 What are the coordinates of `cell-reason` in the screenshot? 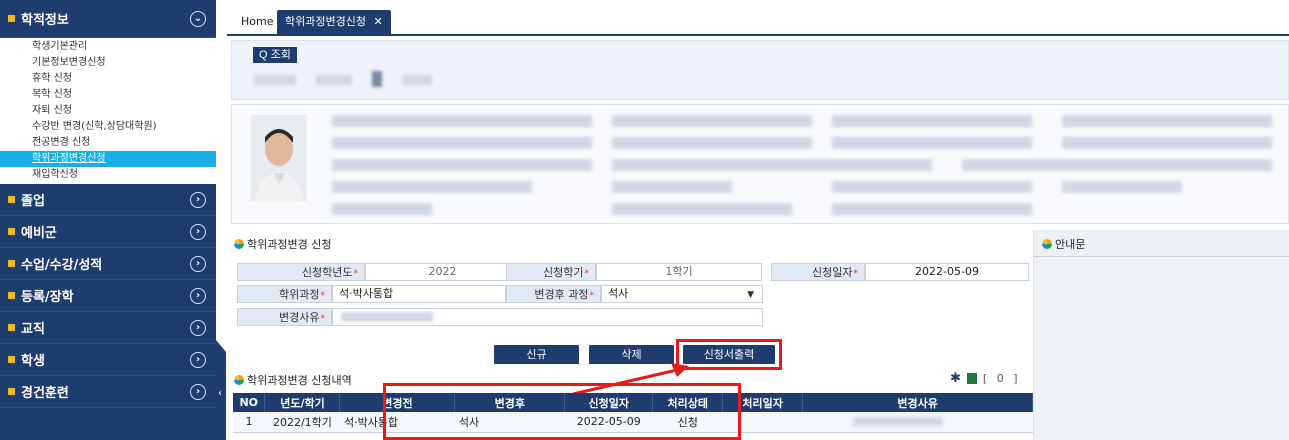 It's located at (917, 422).